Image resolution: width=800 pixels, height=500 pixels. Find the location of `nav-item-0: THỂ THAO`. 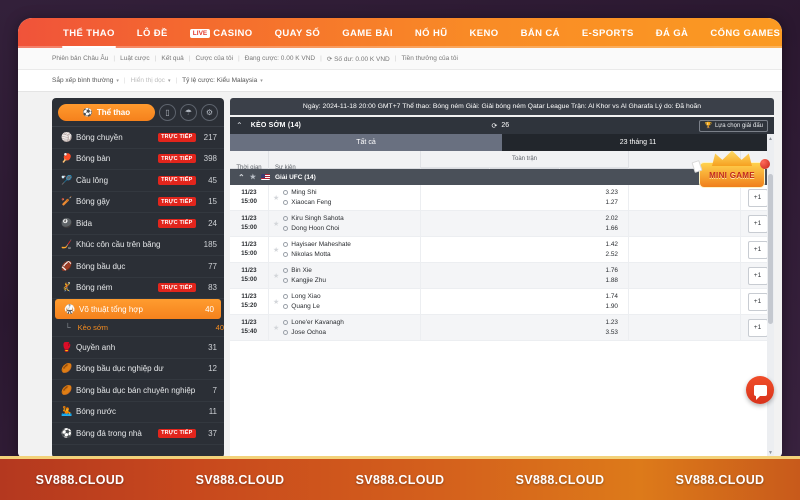

nav-item-0: THỂ THAO is located at coordinates (89, 33).